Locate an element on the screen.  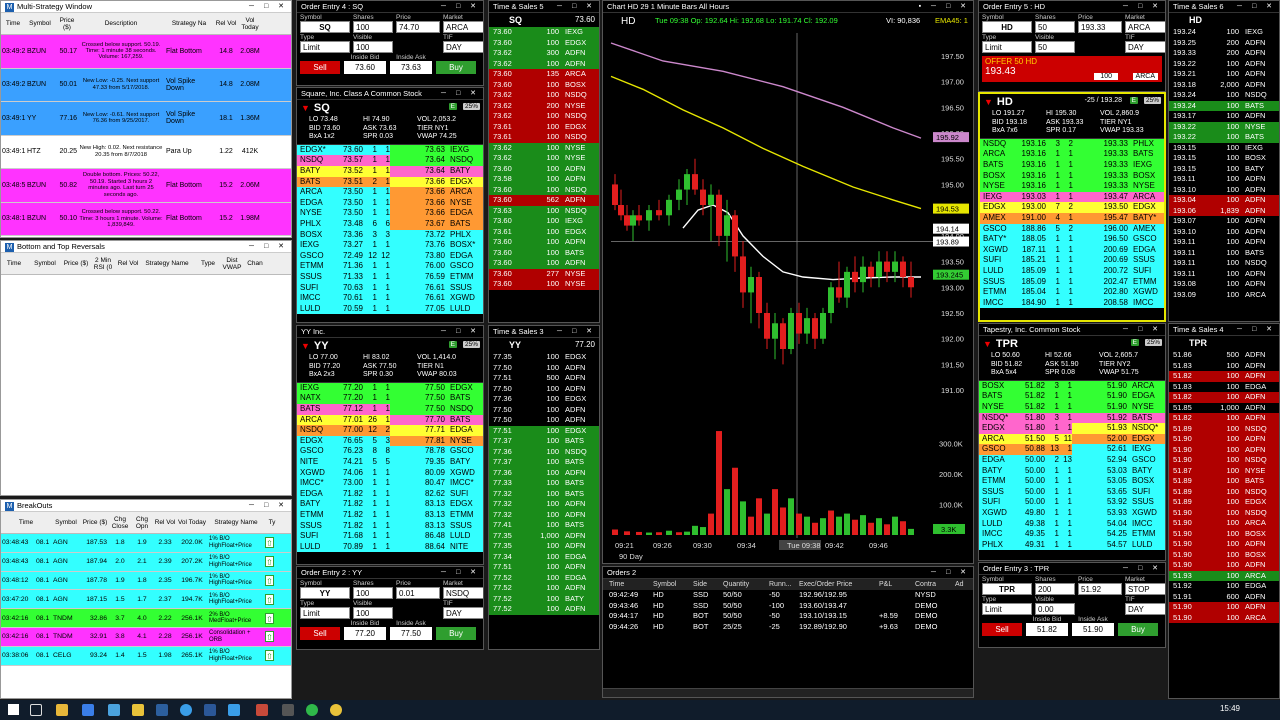
bid-row: IEXG 193.03 1 1 is located at coordinates (1026, 197).